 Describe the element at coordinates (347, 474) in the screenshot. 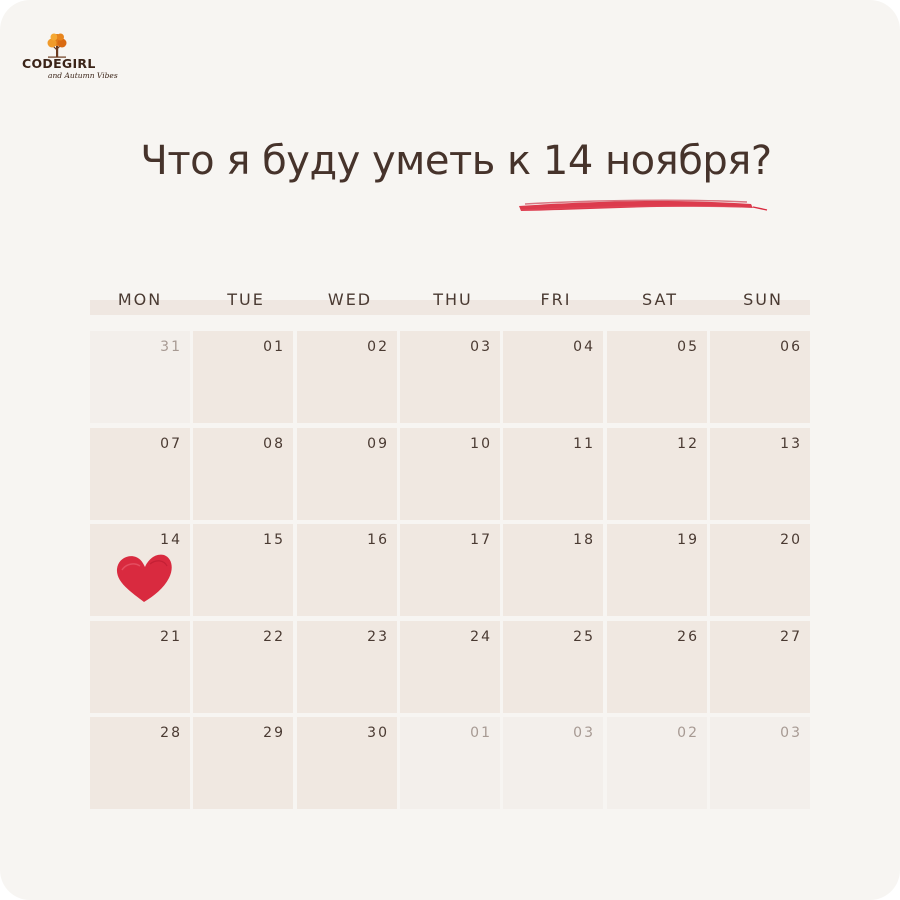

I see `day-cell: 09` at that location.